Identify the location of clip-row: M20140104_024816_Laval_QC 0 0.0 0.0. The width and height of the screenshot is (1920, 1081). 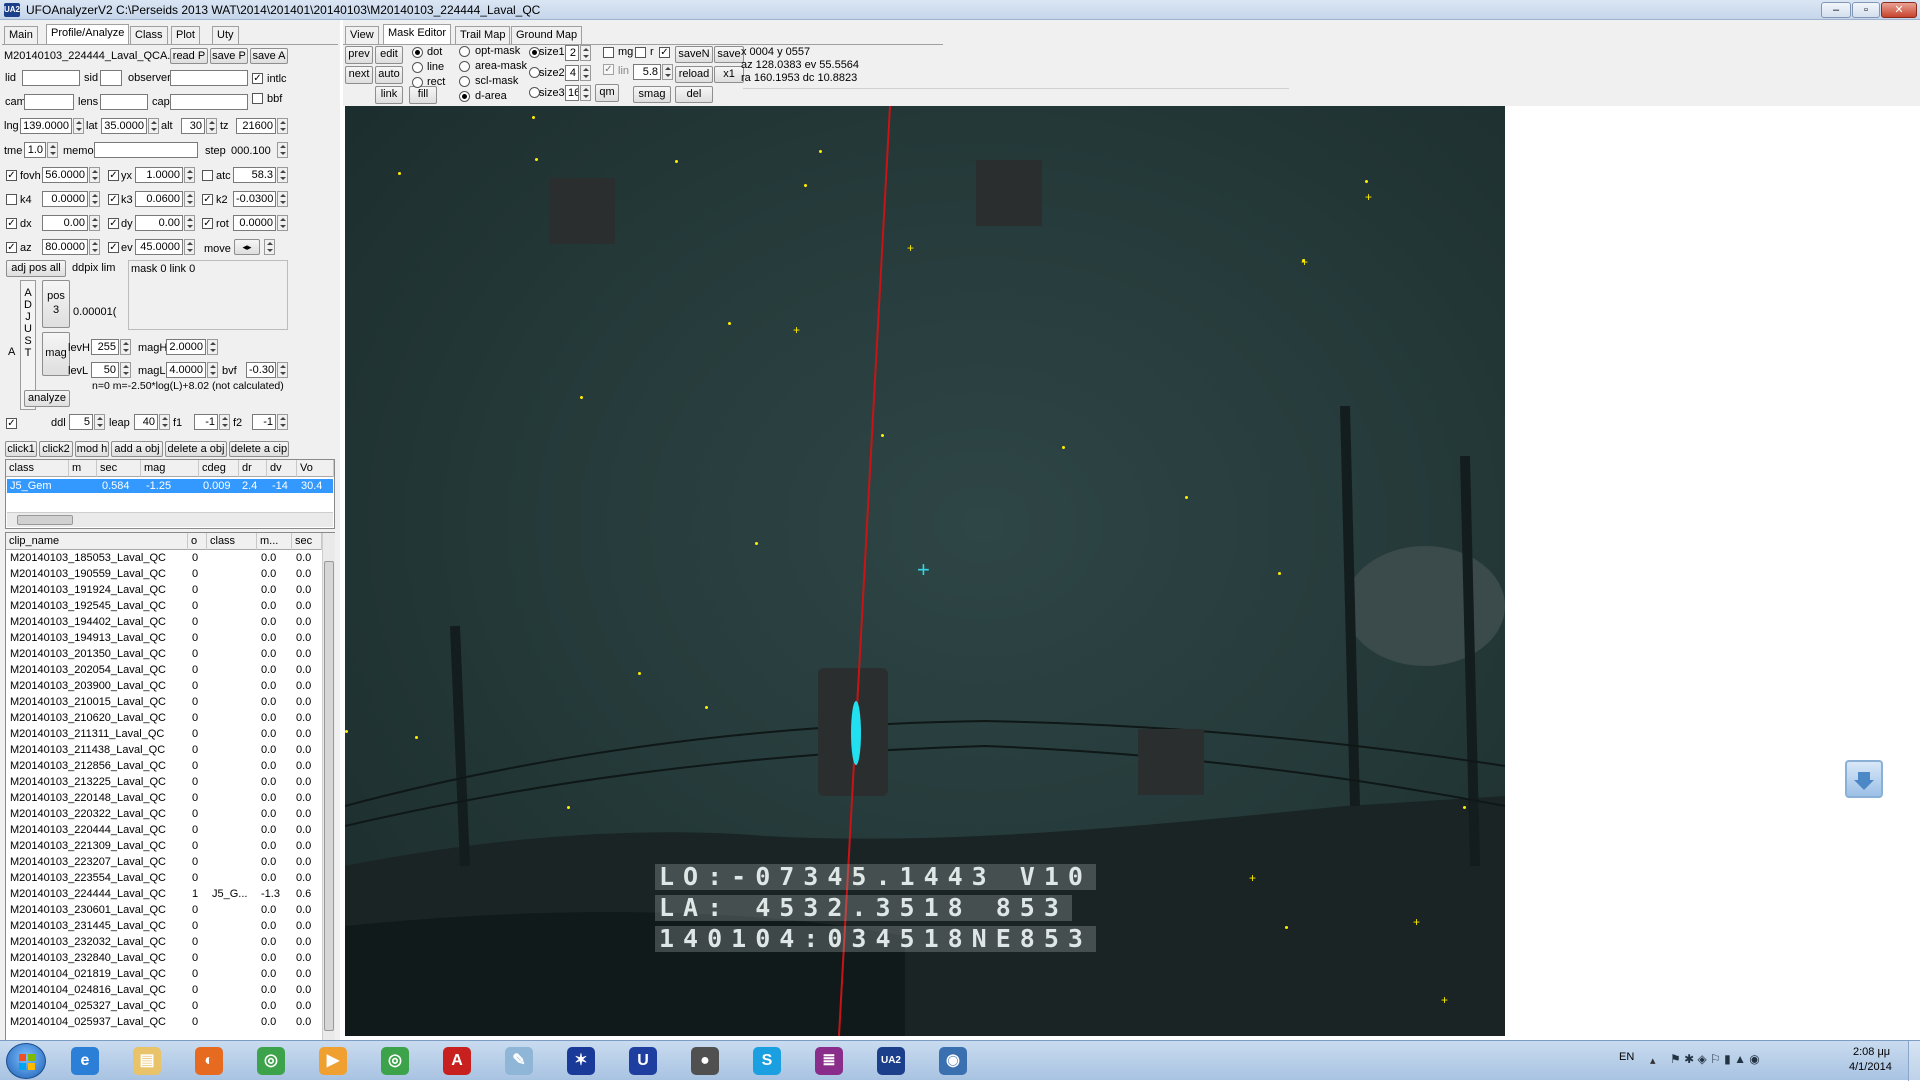
(164, 990).